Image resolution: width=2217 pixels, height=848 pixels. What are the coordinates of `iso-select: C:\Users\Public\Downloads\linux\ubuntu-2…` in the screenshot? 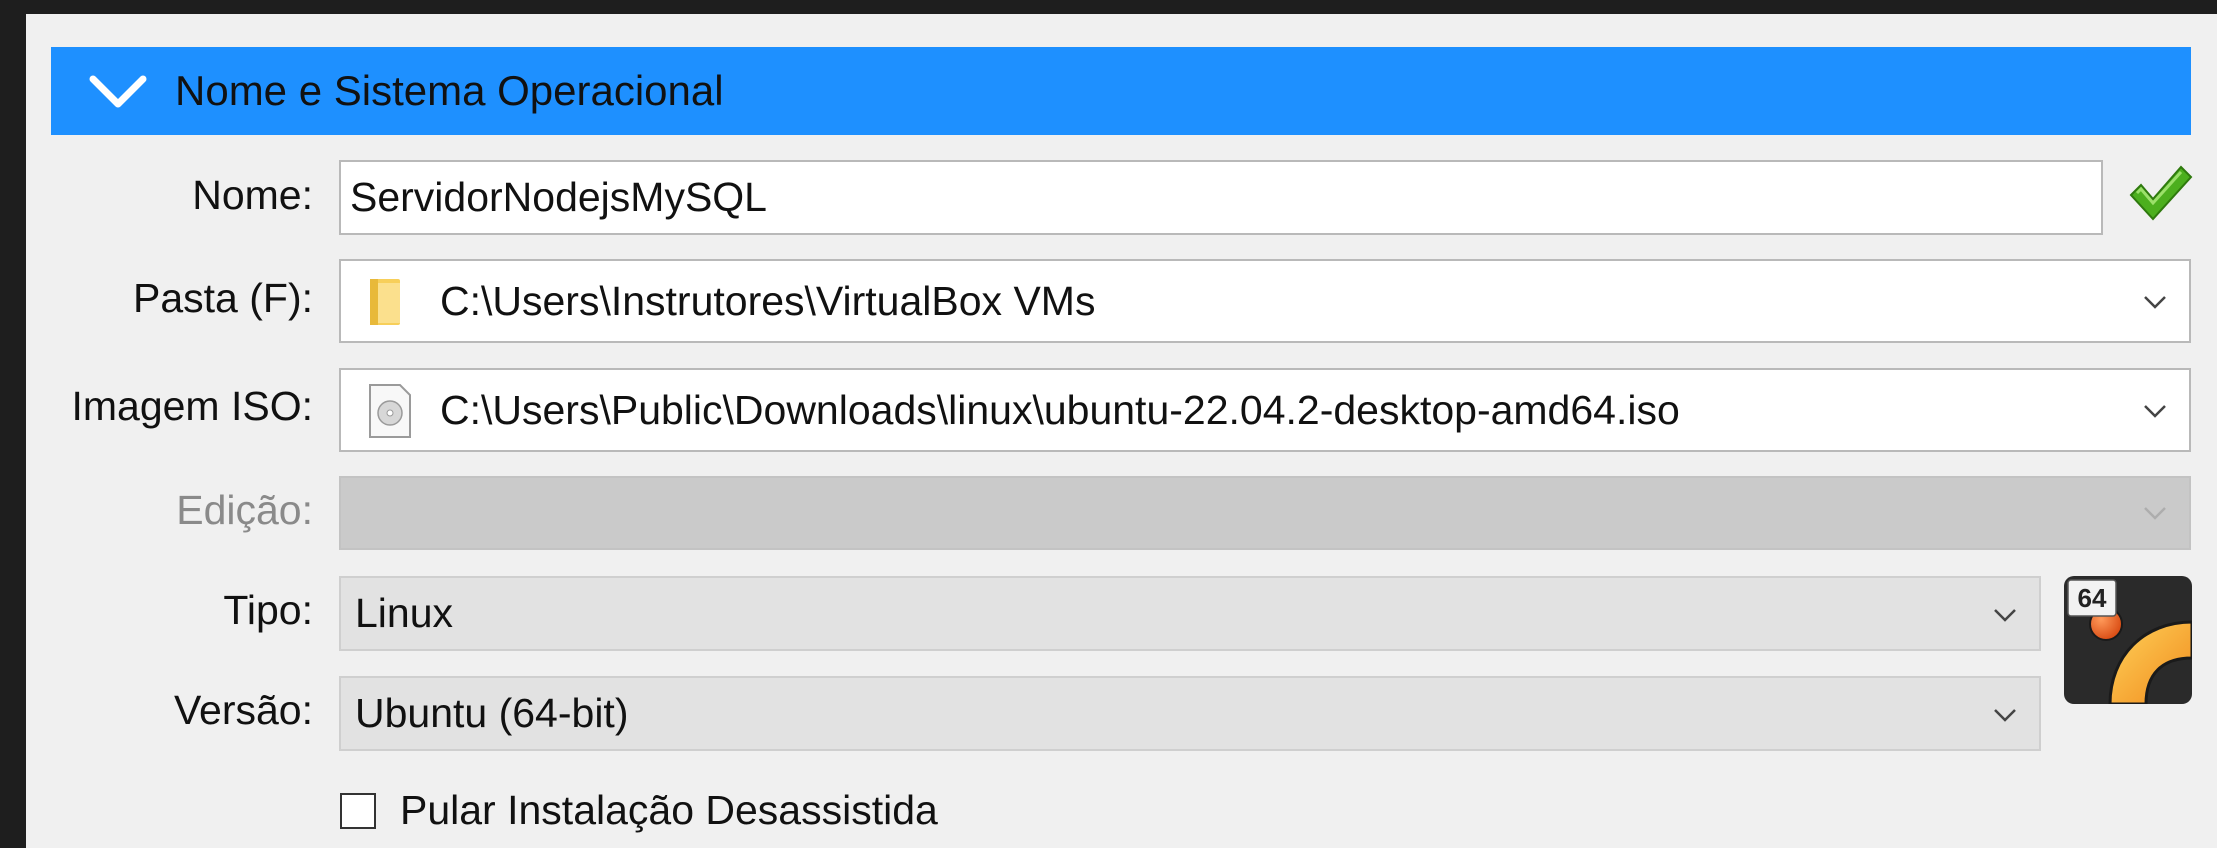 It's located at (1265, 410).